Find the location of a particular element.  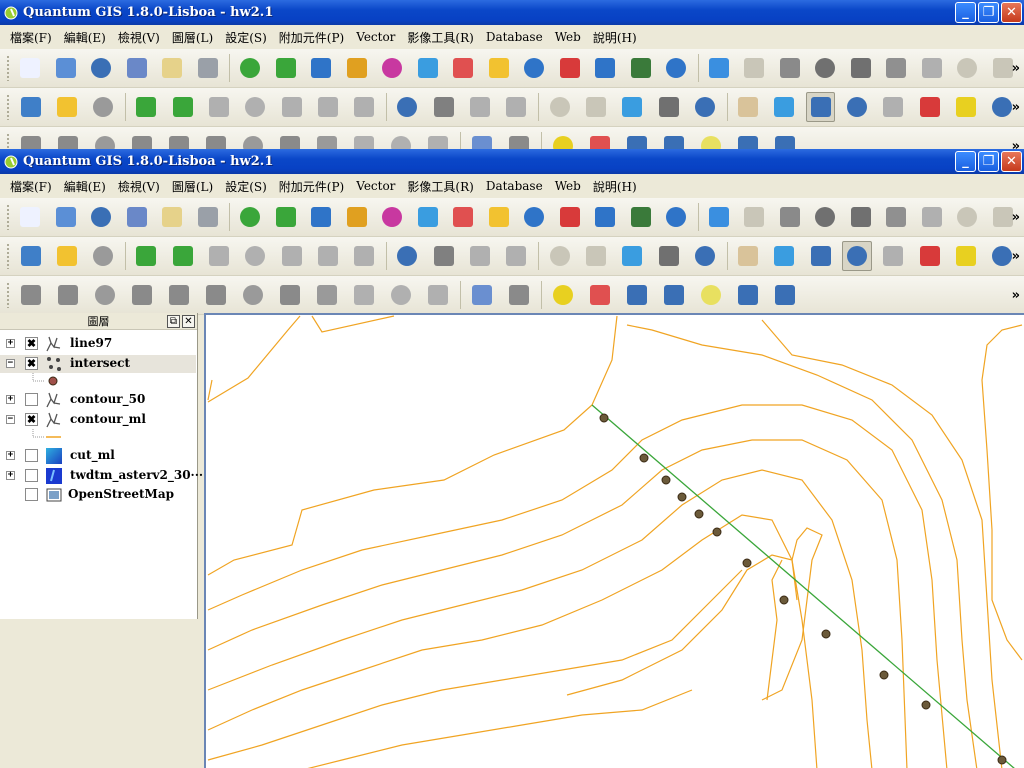

back-menu-layer: 圖層(L) is located at coordinates (192, 37).